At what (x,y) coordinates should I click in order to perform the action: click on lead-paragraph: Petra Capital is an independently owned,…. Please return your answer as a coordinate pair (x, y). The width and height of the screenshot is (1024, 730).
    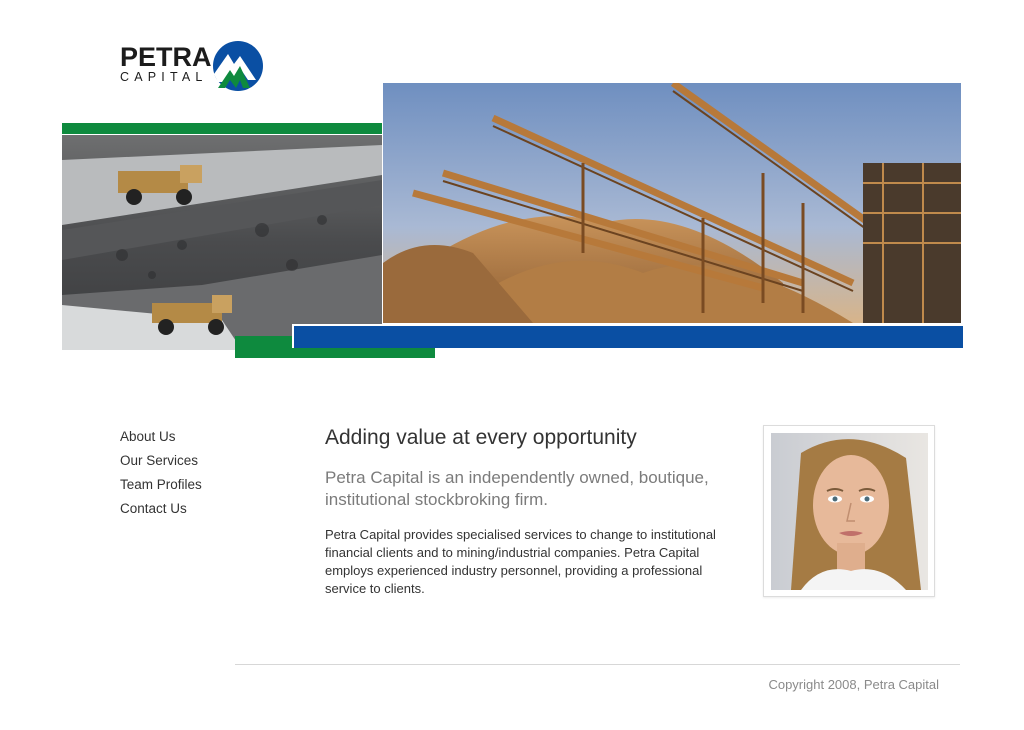
    Looking at the image, I should click on (517, 488).